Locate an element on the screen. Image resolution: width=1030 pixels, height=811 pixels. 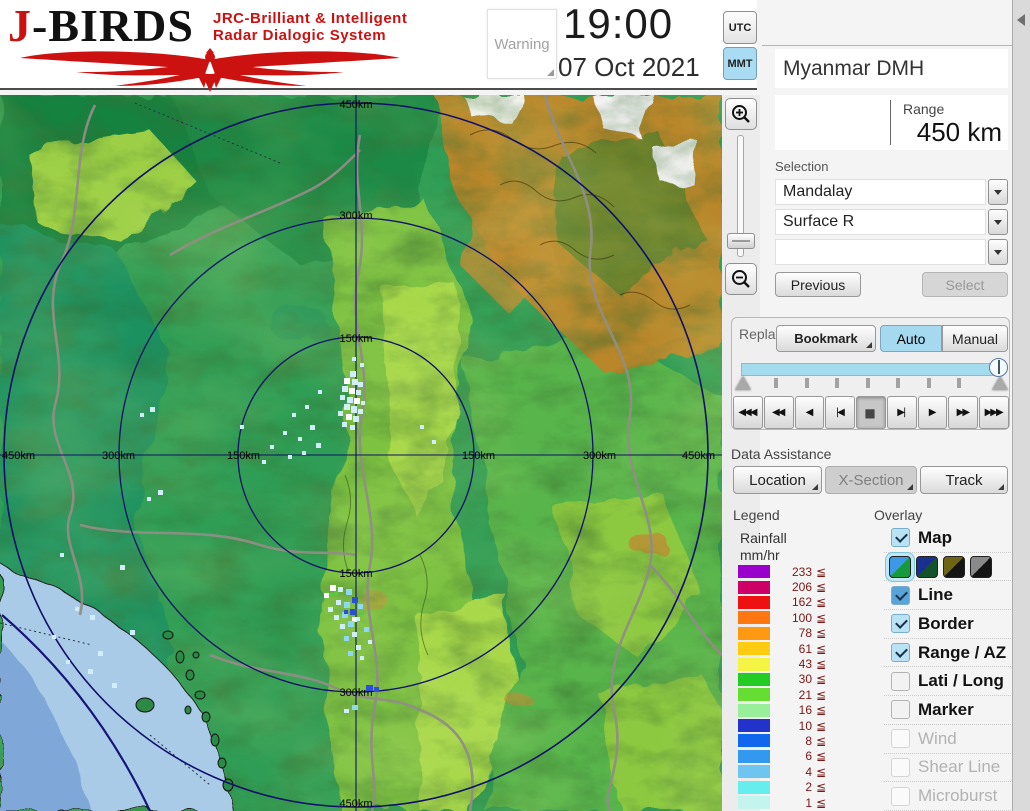
data-assistance-label: Data Assistance is located at coordinates (781, 454).